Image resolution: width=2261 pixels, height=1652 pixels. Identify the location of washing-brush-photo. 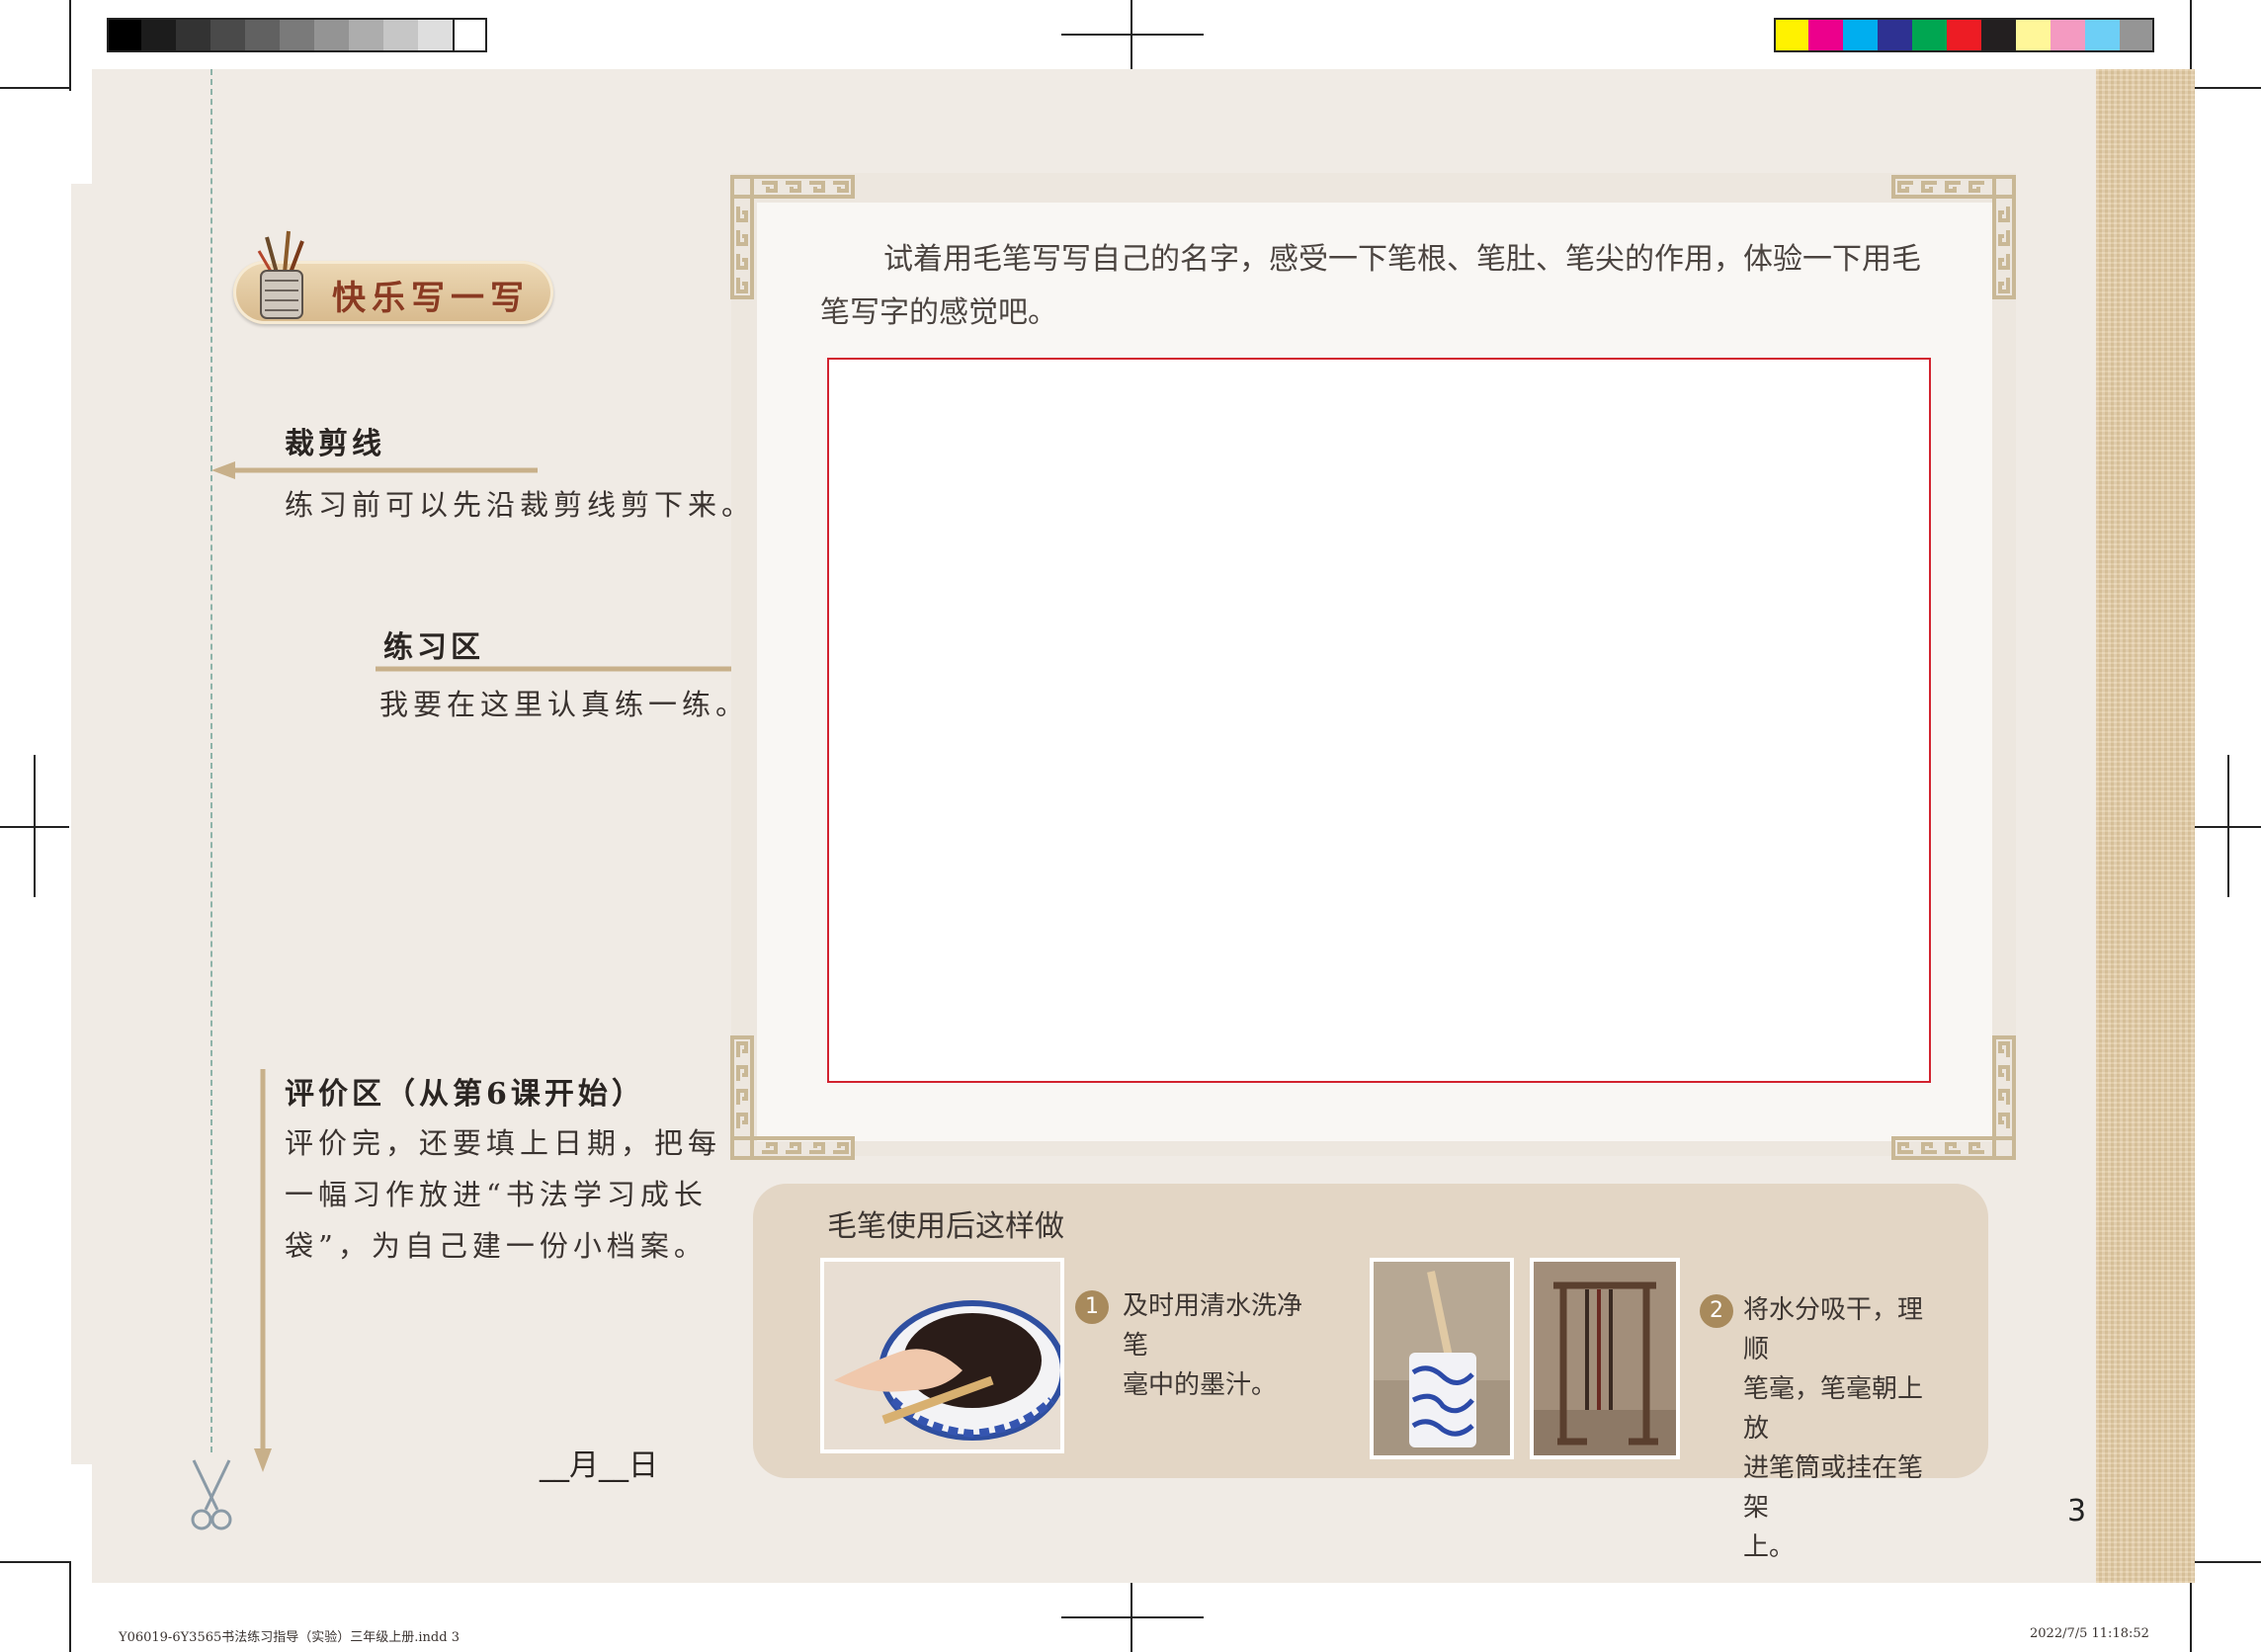
(942, 1355).